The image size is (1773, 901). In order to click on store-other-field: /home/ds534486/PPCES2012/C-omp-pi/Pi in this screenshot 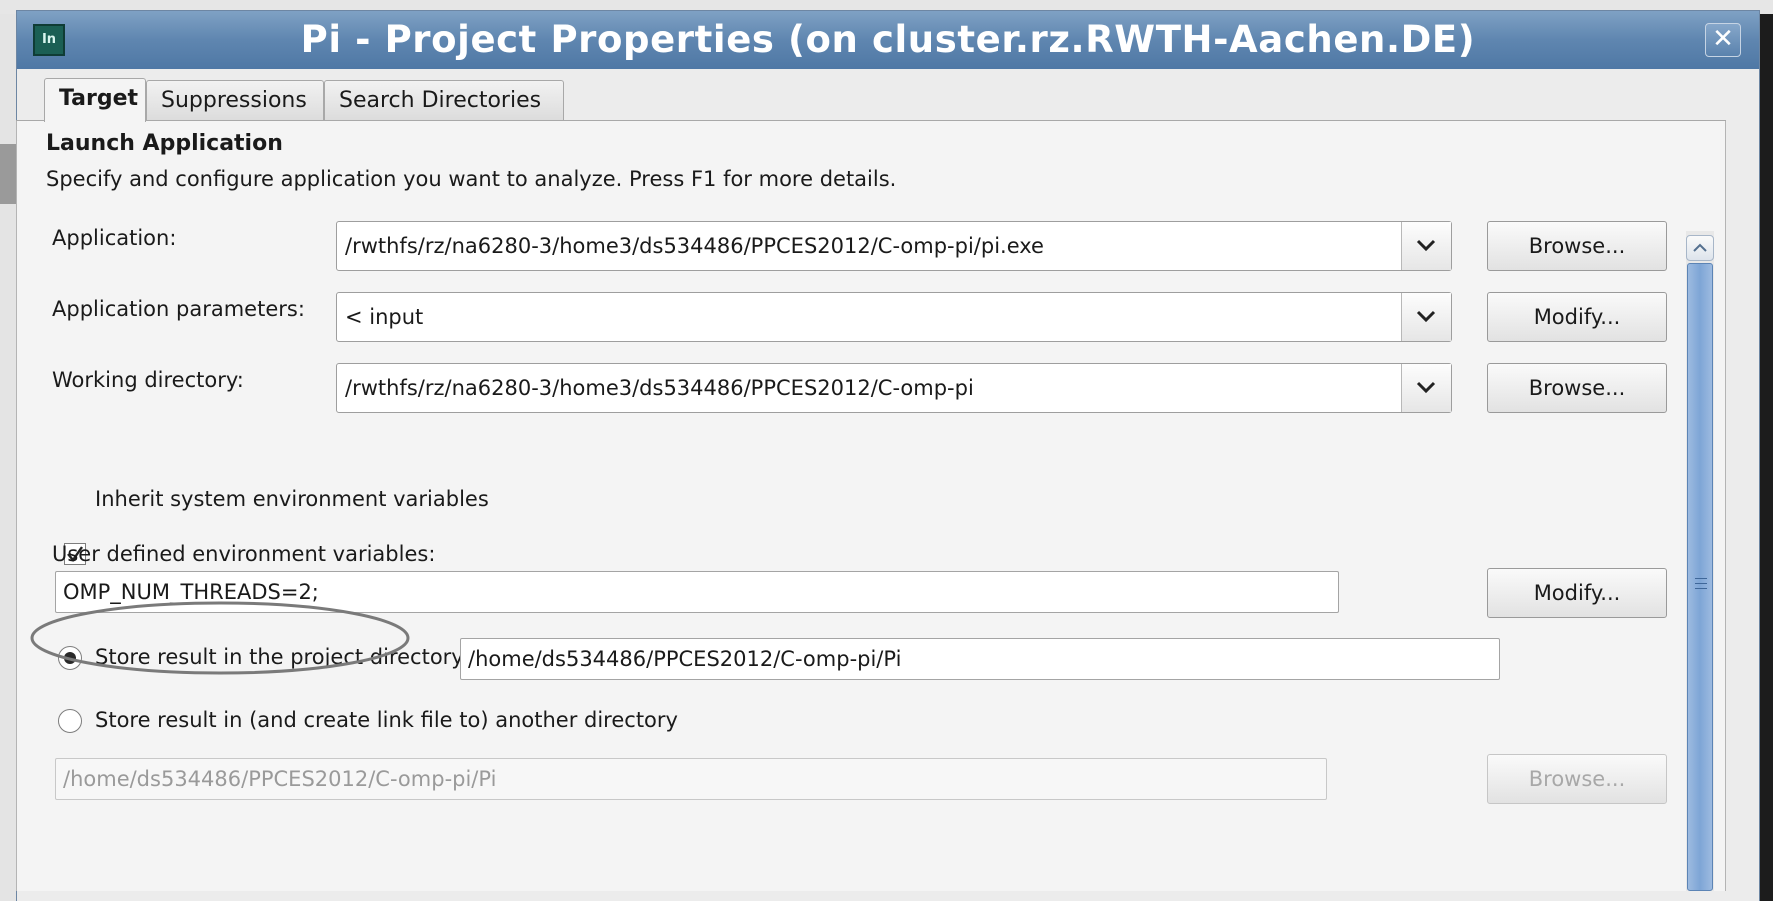, I will do `click(691, 779)`.